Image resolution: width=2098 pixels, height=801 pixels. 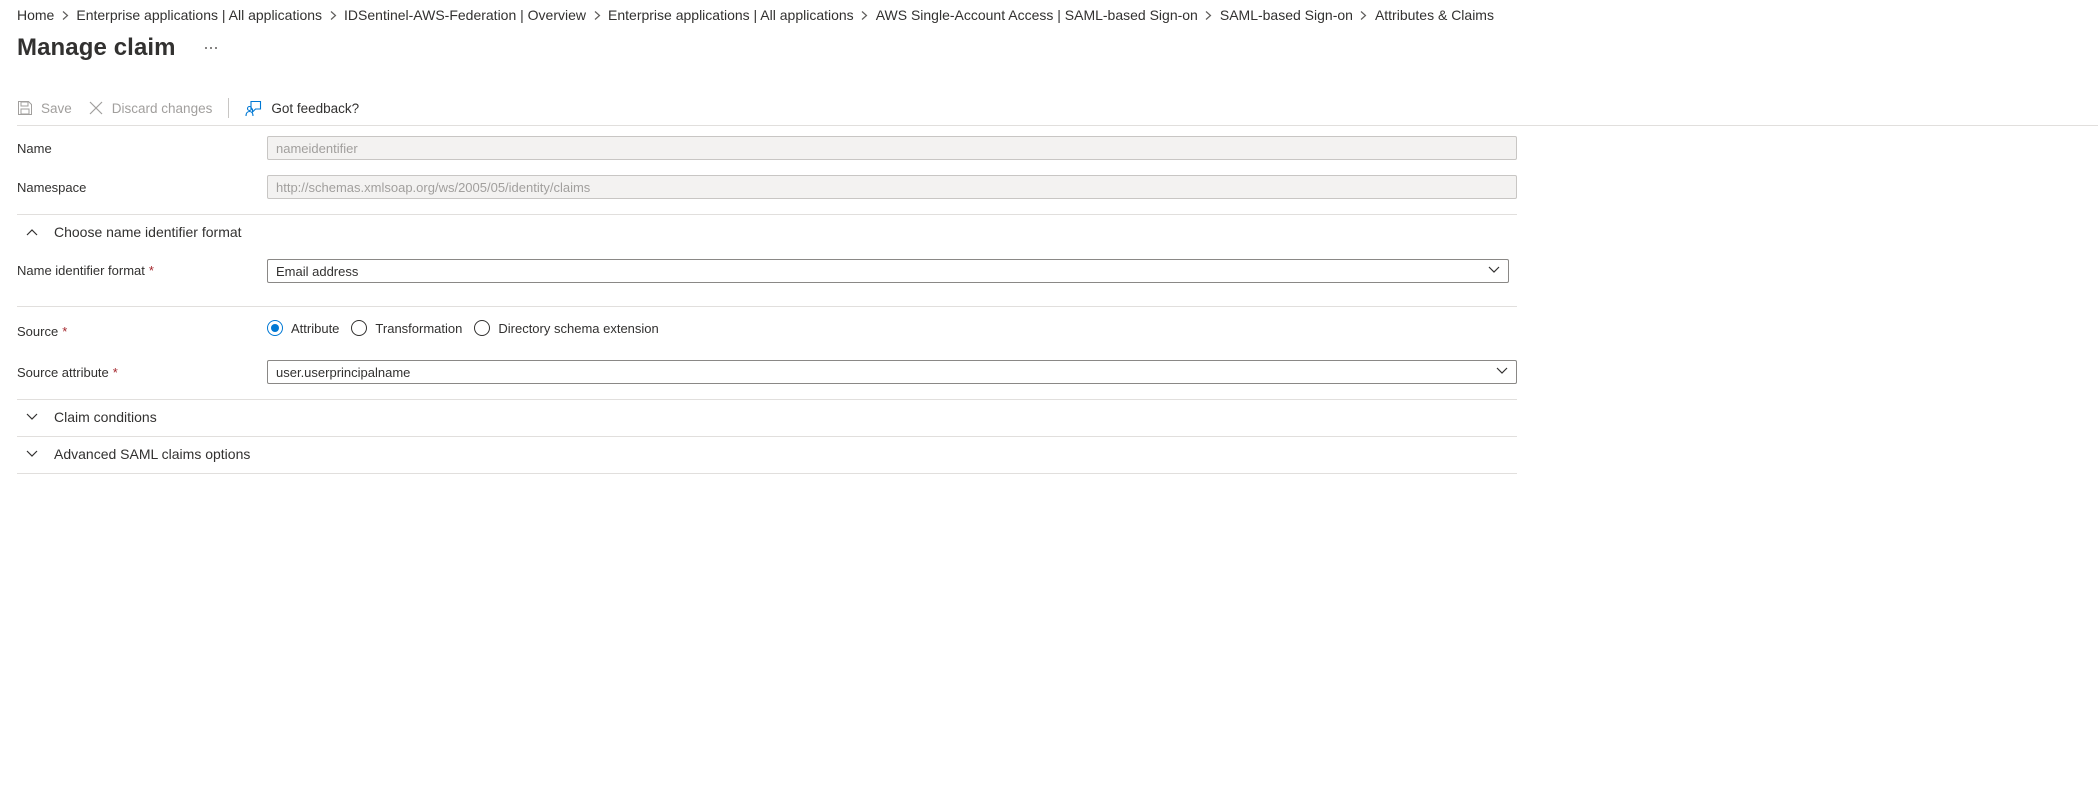 I want to click on name-field: nameidentifier, so click(x=892, y=148).